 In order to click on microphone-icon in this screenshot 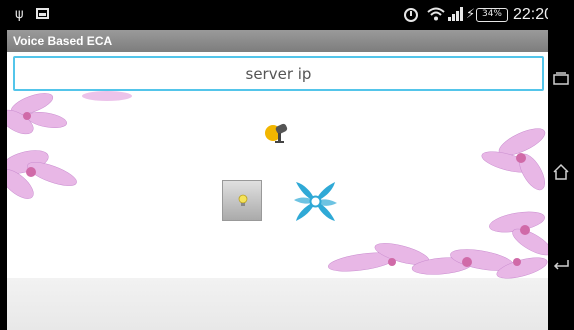, I will do `click(276, 133)`.